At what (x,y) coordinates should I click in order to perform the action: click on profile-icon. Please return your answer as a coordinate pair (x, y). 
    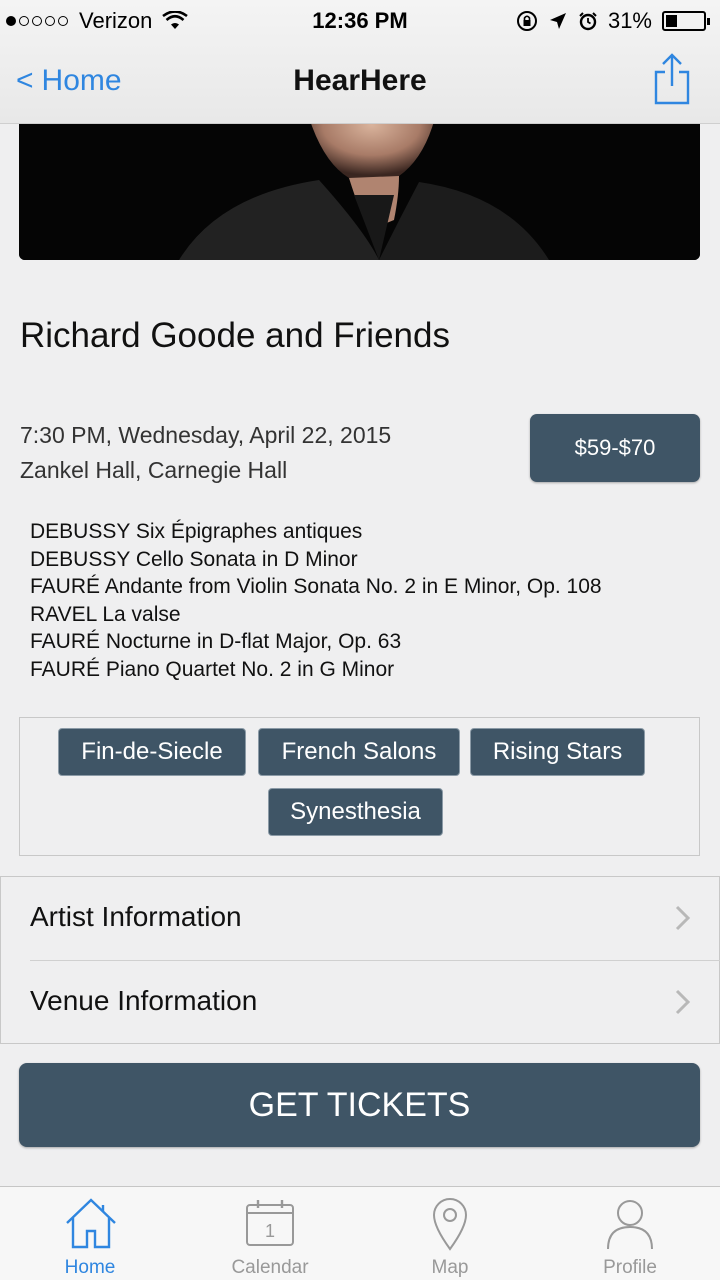
    Looking at the image, I should click on (630, 1225).